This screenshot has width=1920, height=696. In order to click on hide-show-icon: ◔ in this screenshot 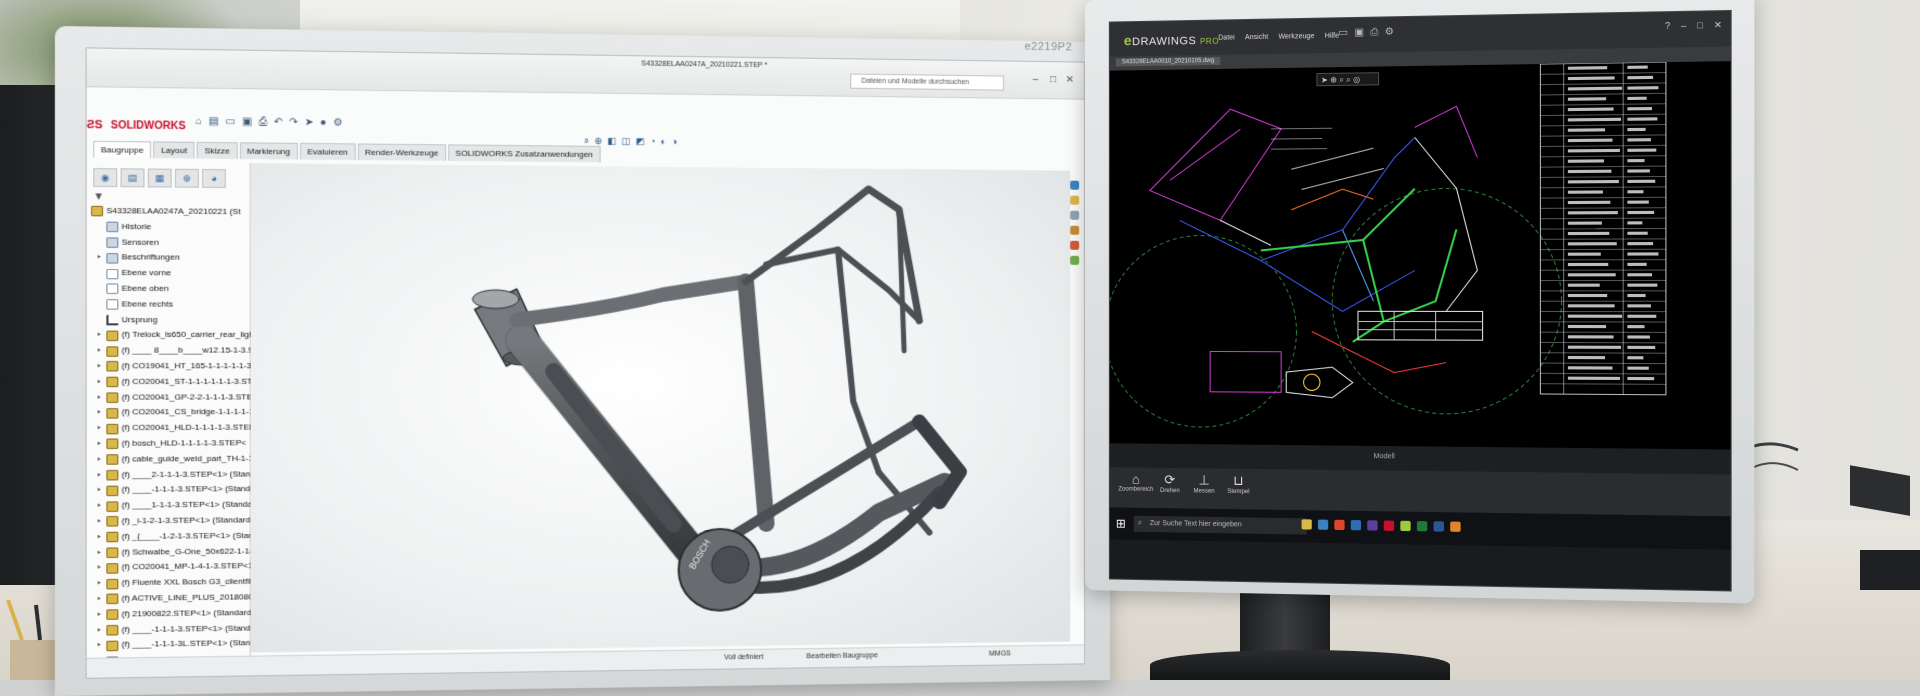, I will do `click(653, 141)`.